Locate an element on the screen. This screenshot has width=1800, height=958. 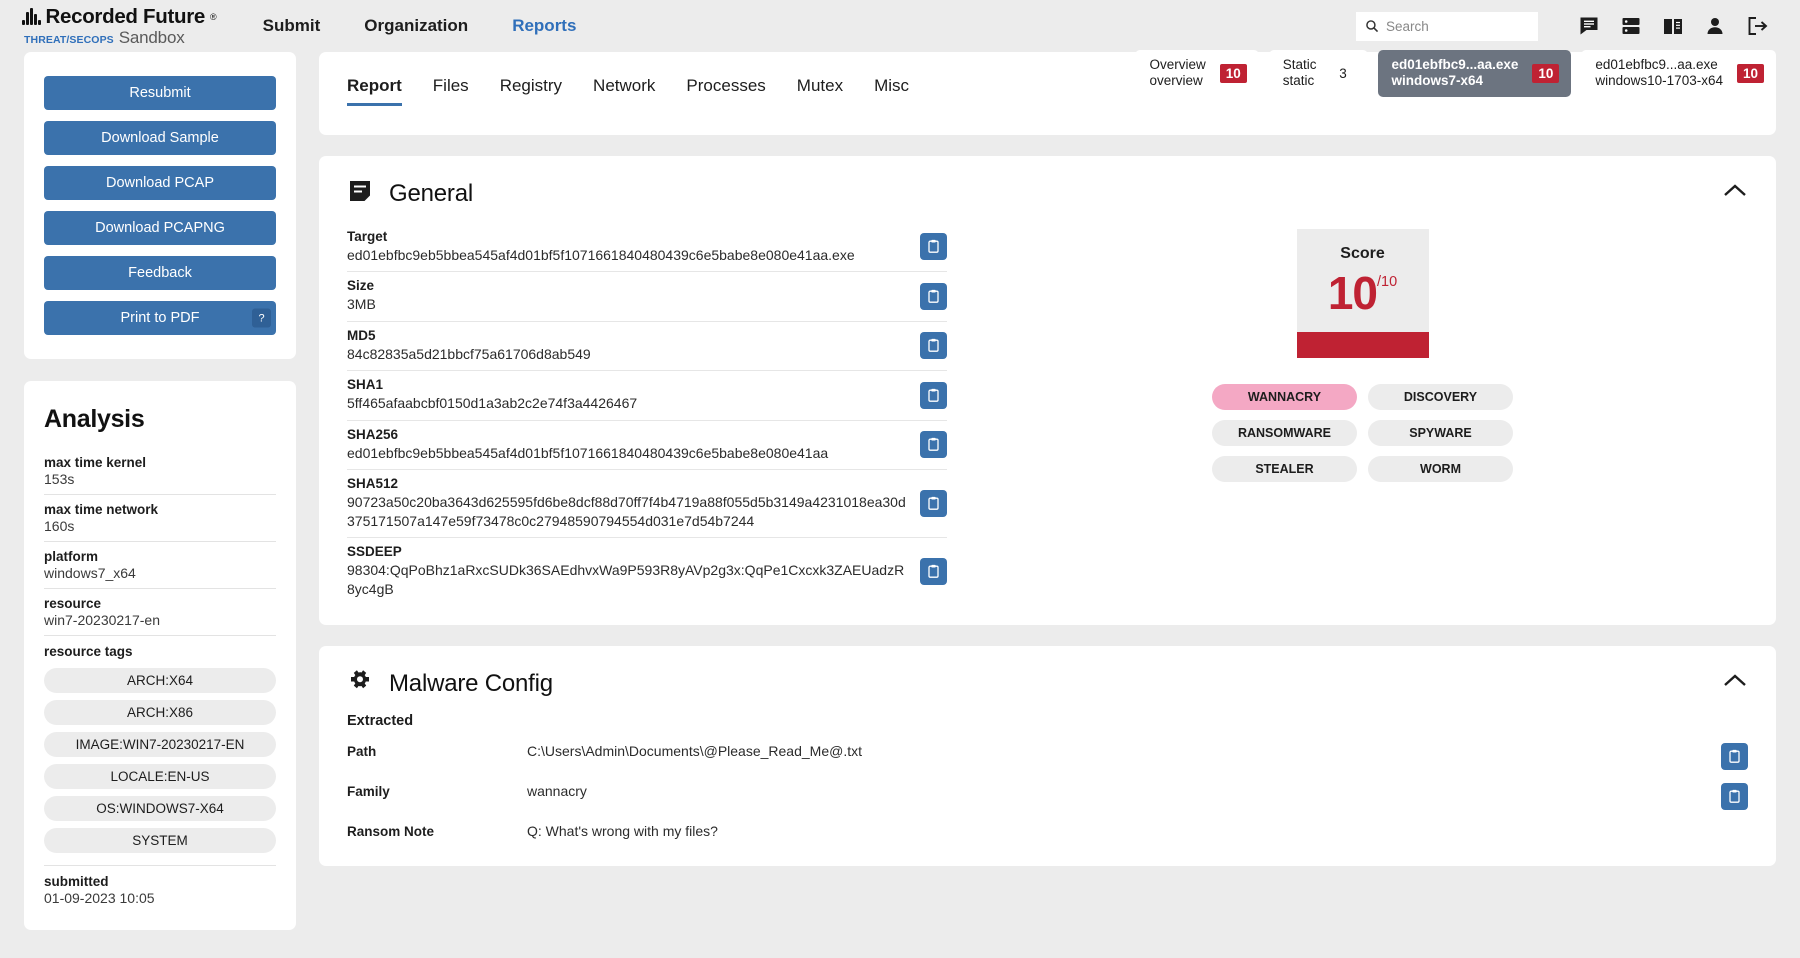
tab-misc: Misc is located at coordinates (891, 91).